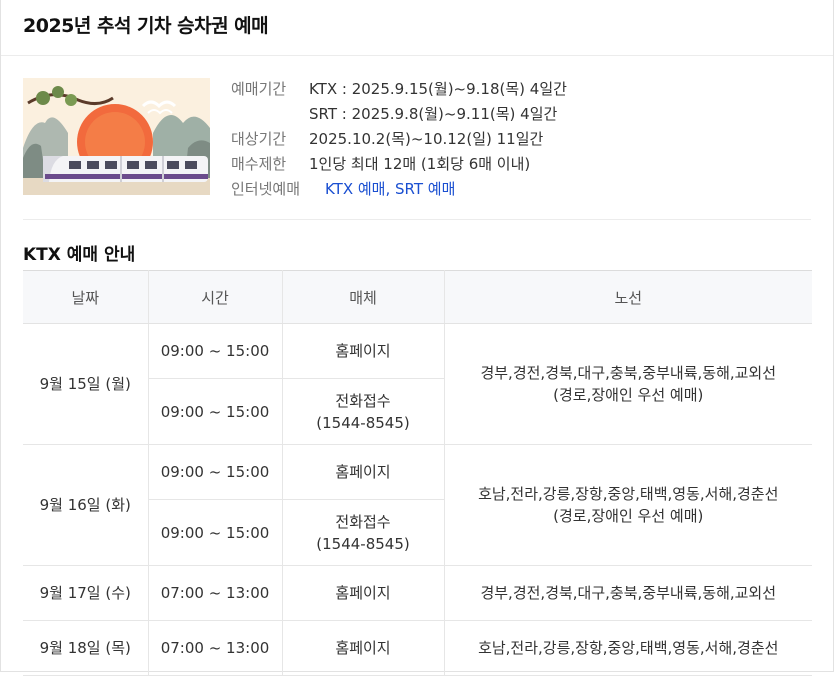 Image resolution: width=837 pixels, height=676 pixels. I want to click on header-route: 노선, so click(628, 297).